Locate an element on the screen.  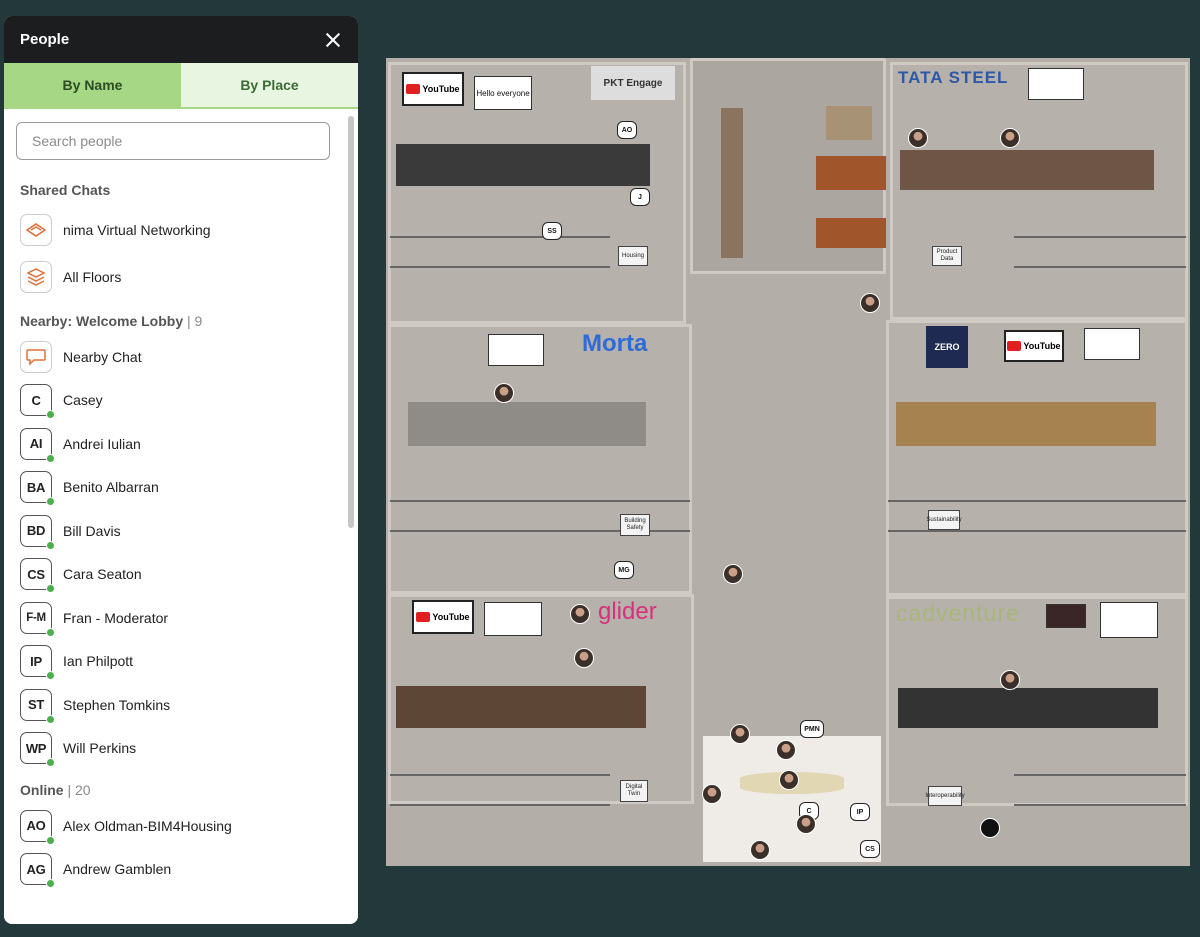
avatar-ao: AO is located at coordinates (627, 130).